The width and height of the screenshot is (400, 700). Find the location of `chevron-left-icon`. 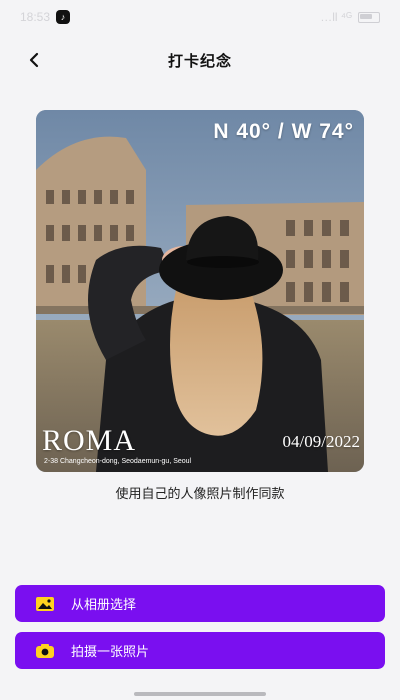

chevron-left-icon is located at coordinates (34, 60).